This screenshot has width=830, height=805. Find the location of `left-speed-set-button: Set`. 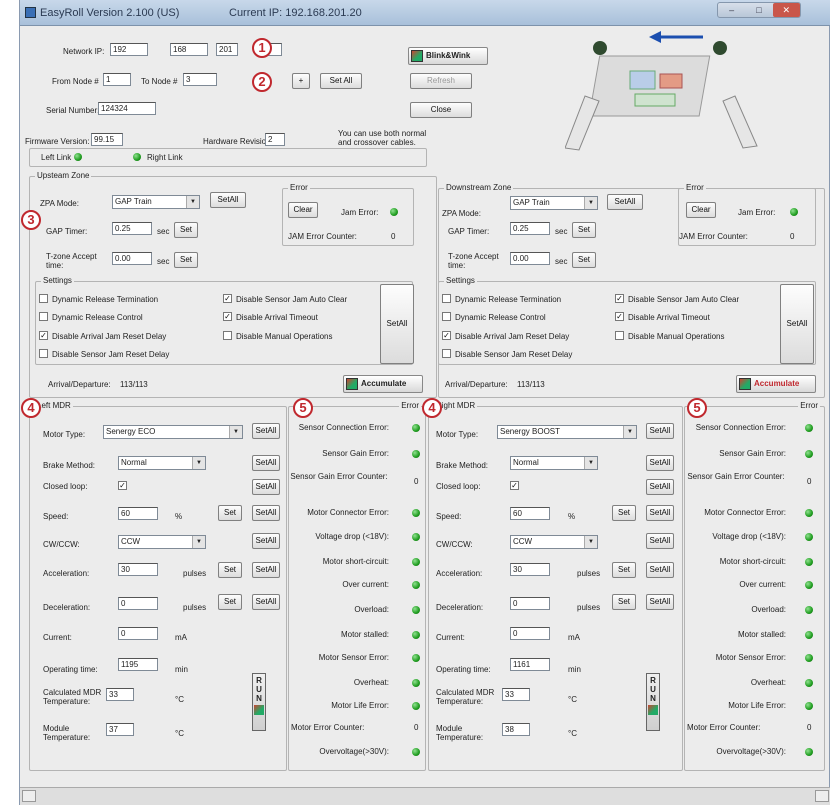

left-speed-set-button: Set is located at coordinates (230, 513).